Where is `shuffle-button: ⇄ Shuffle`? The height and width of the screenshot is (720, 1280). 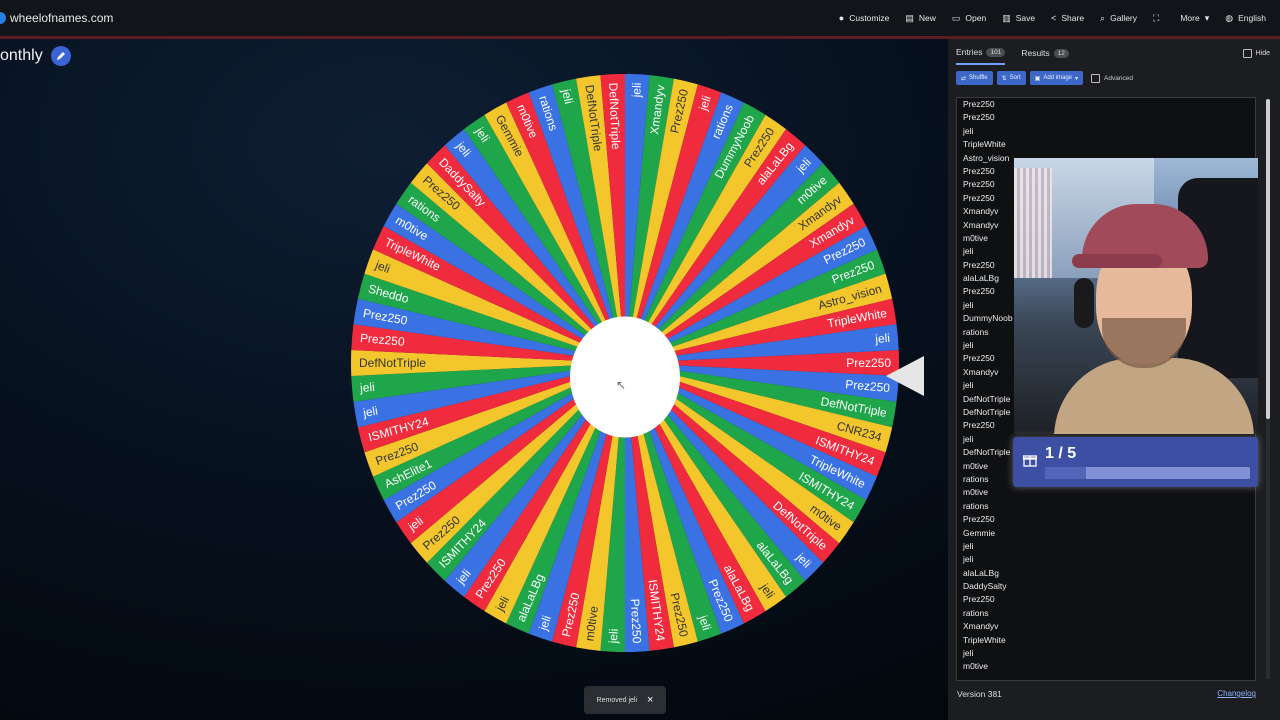
shuffle-button: ⇄ Shuffle is located at coordinates (974, 78).